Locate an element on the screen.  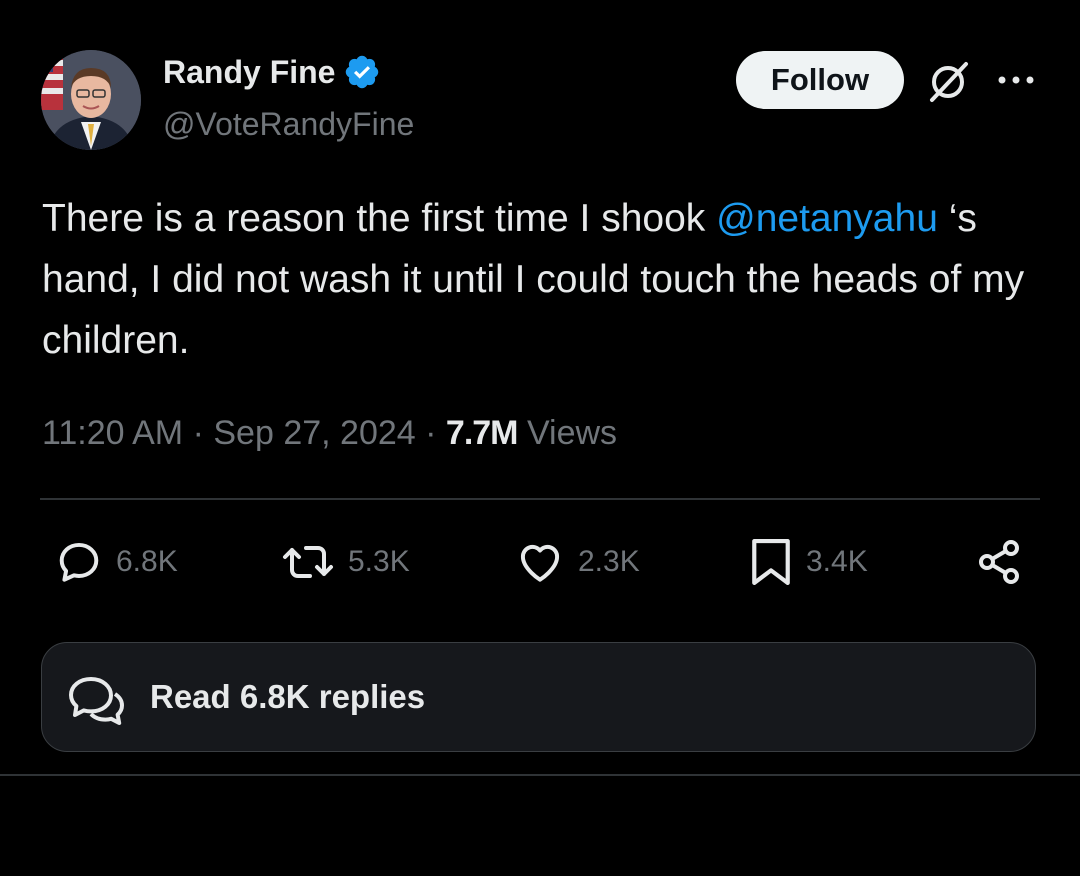
avatar is located at coordinates (91, 100).